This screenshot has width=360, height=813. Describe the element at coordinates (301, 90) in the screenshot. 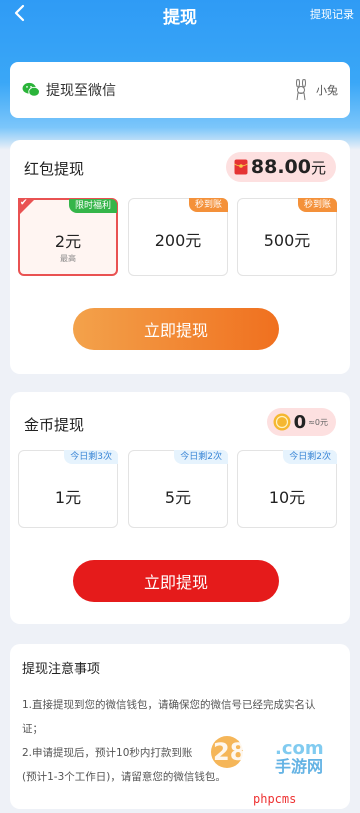

I see `user-avatar` at that location.